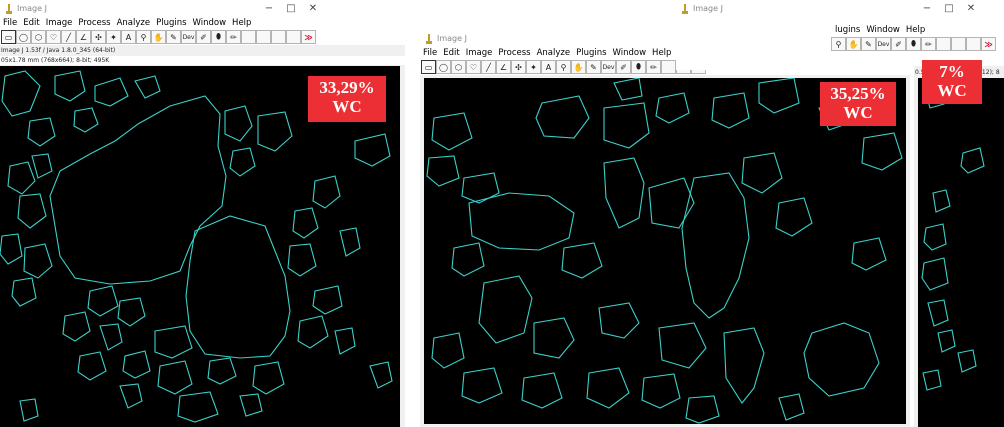 The height and width of the screenshot is (427, 1004). What do you see at coordinates (202, 8) in the screenshot?
I see `title-bar: Image J − □ ✕` at bounding box center [202, 8].